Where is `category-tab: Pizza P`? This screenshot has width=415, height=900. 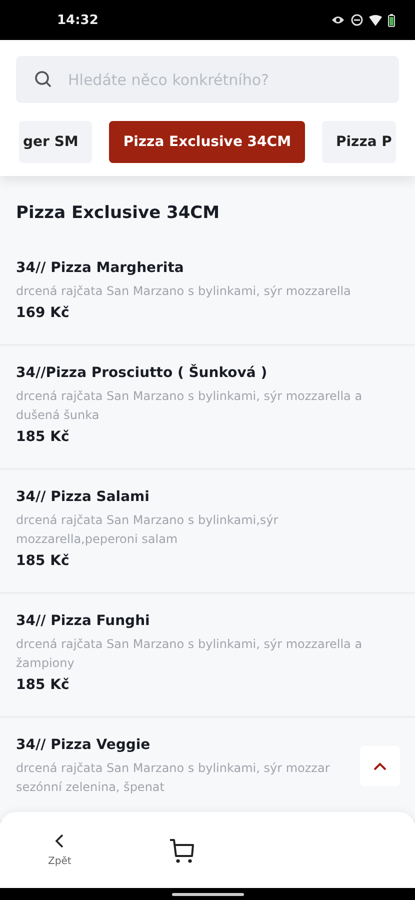 category-tab: Pizza P is located at coordinates (359, 142).